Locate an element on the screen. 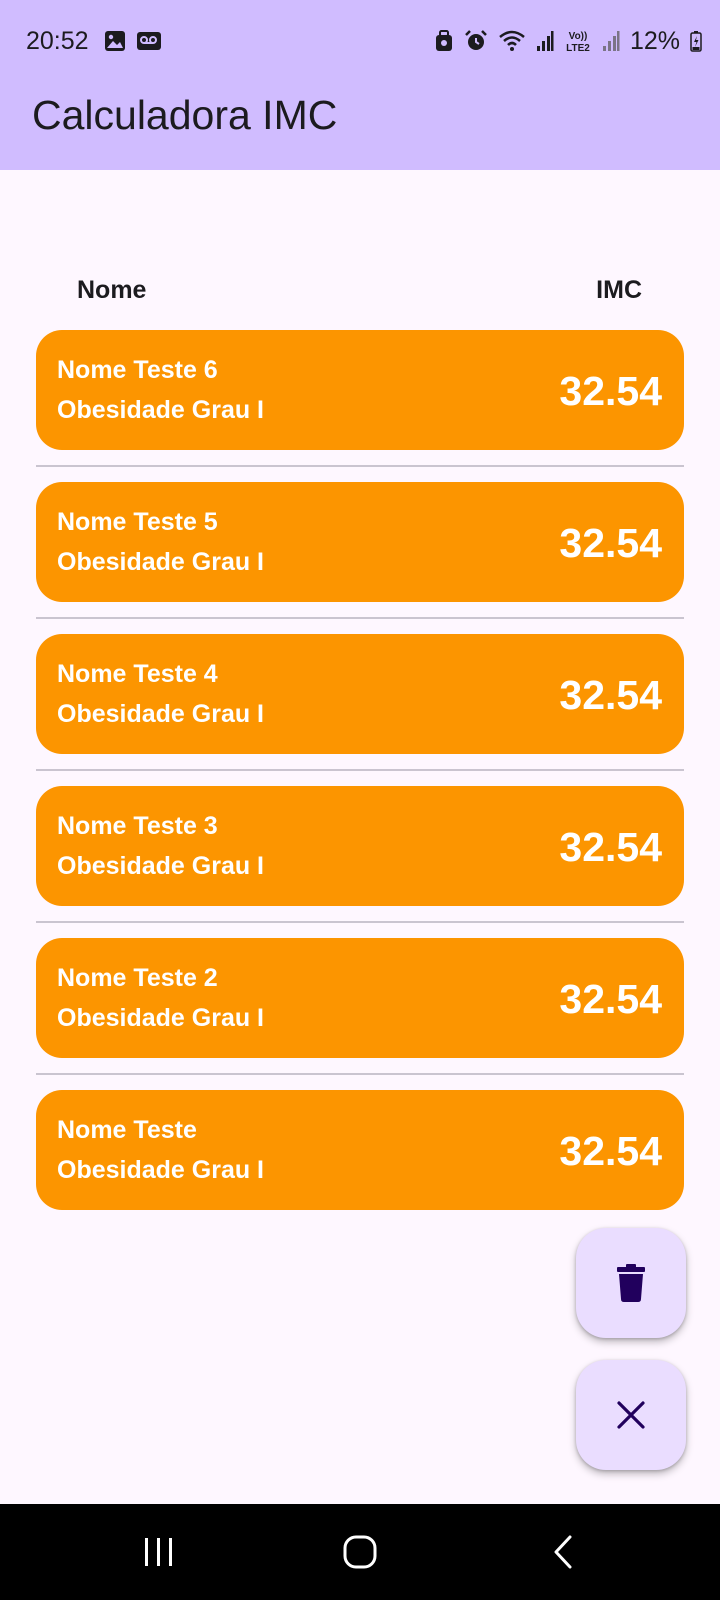 Image resolution: width=720 pixels, height=1600 pixels. volte-icon: Vo)) LTE2 is located at coordinates (578, 42).